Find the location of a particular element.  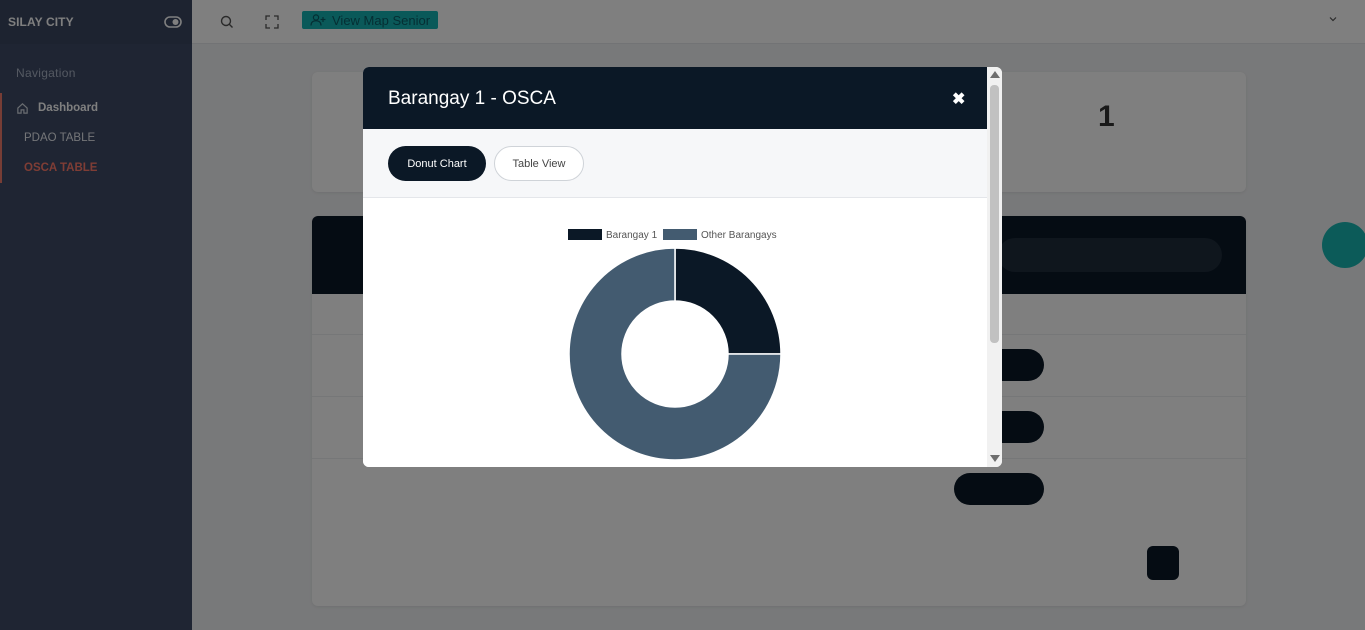

legend-label: Barangay 1 is located at coordinates (632, 235).